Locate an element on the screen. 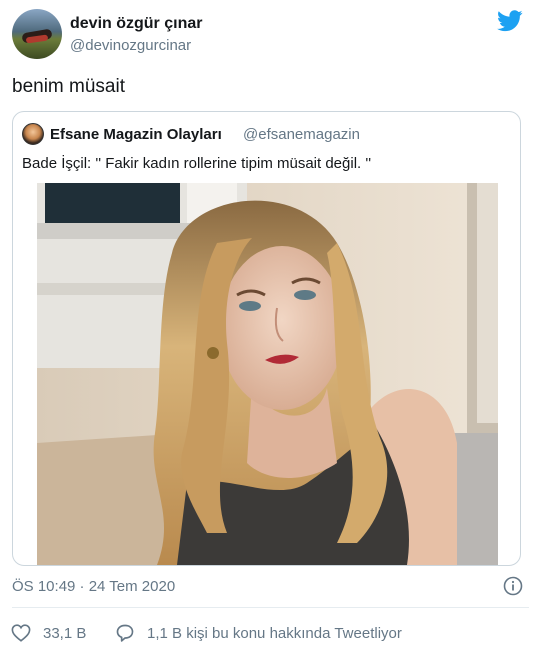 Image resolution: width=541 pixels, height=648 pixels. tweet-text: benim müsait is located at coordinates (68, 86).